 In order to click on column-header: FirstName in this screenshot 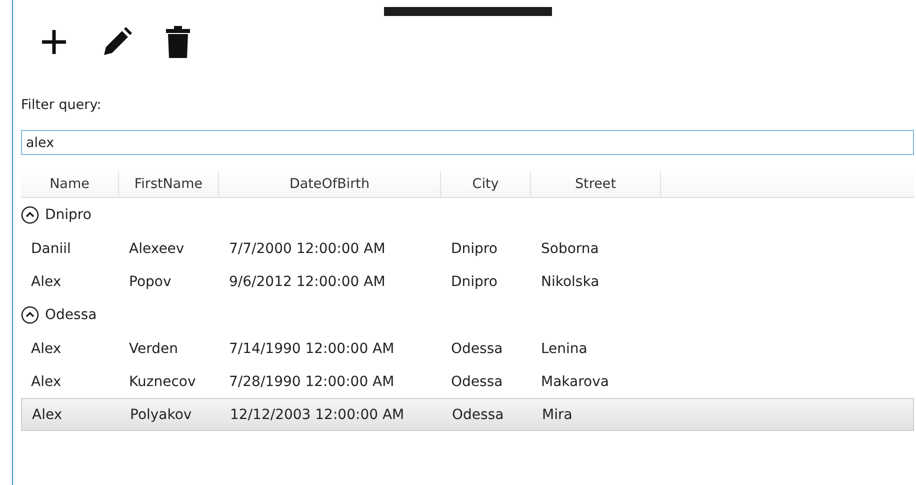, I will do `click(169, 184)`.